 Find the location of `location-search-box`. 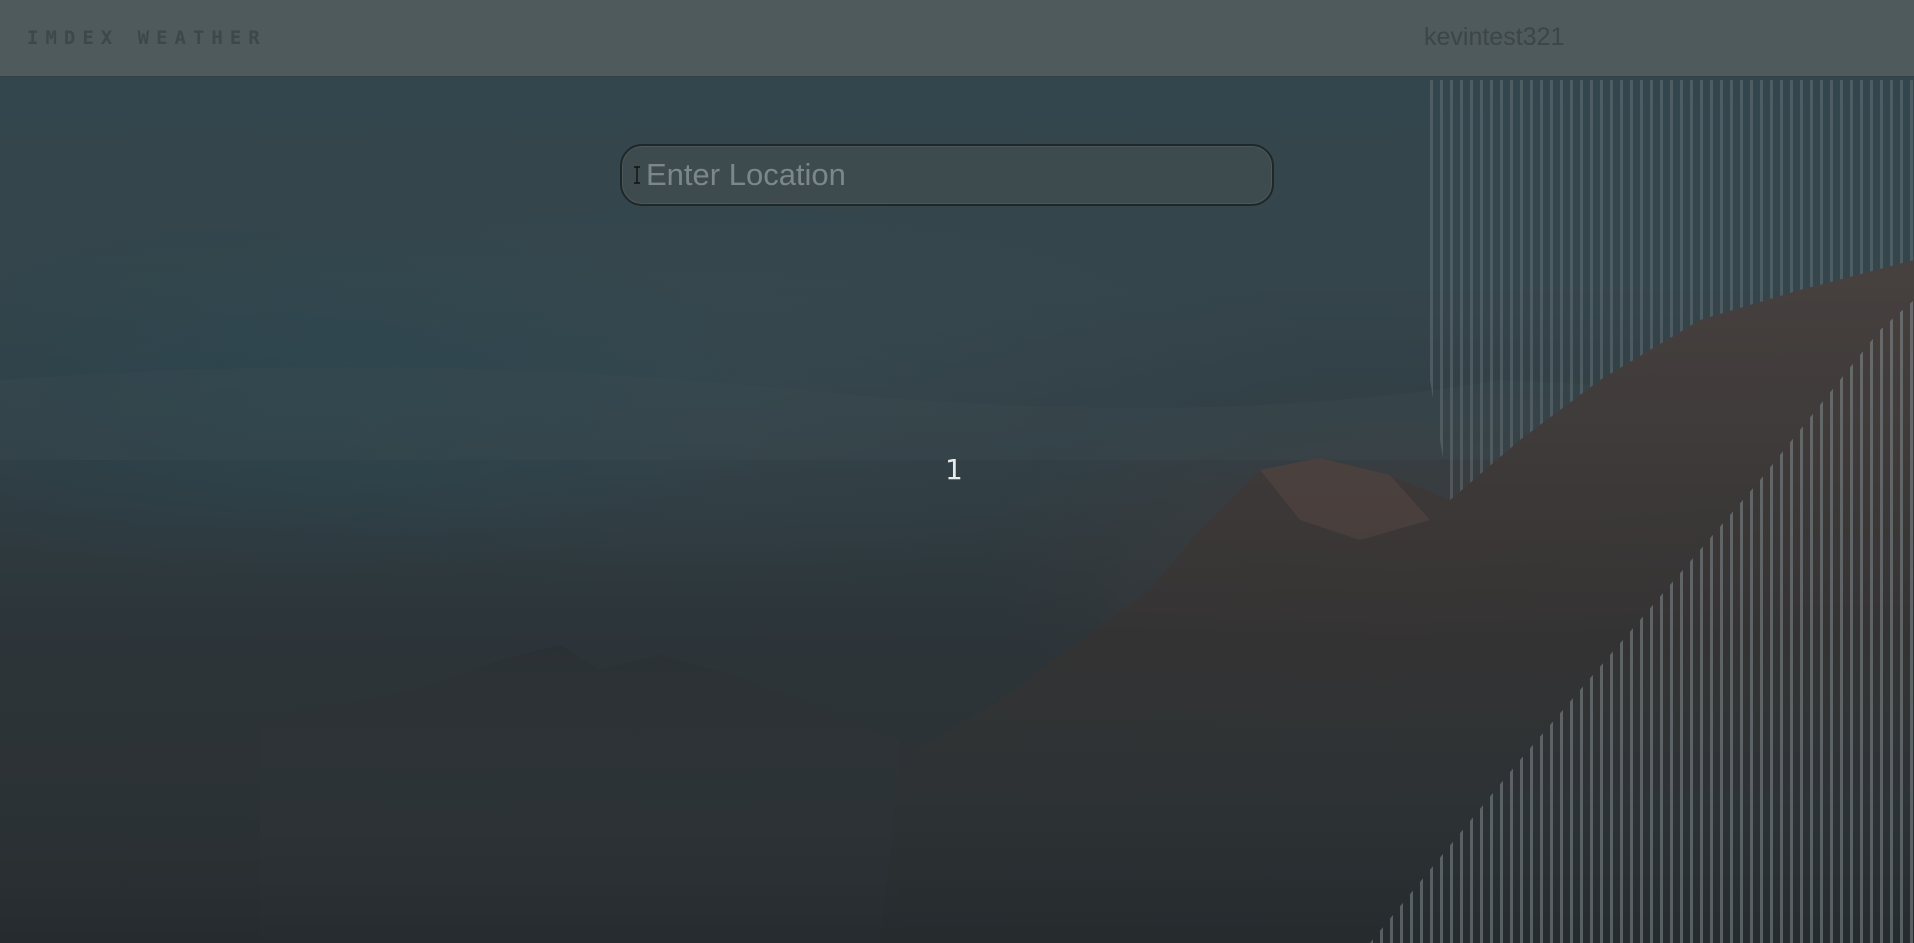

location-search-box is located at coordinates (947, 175).